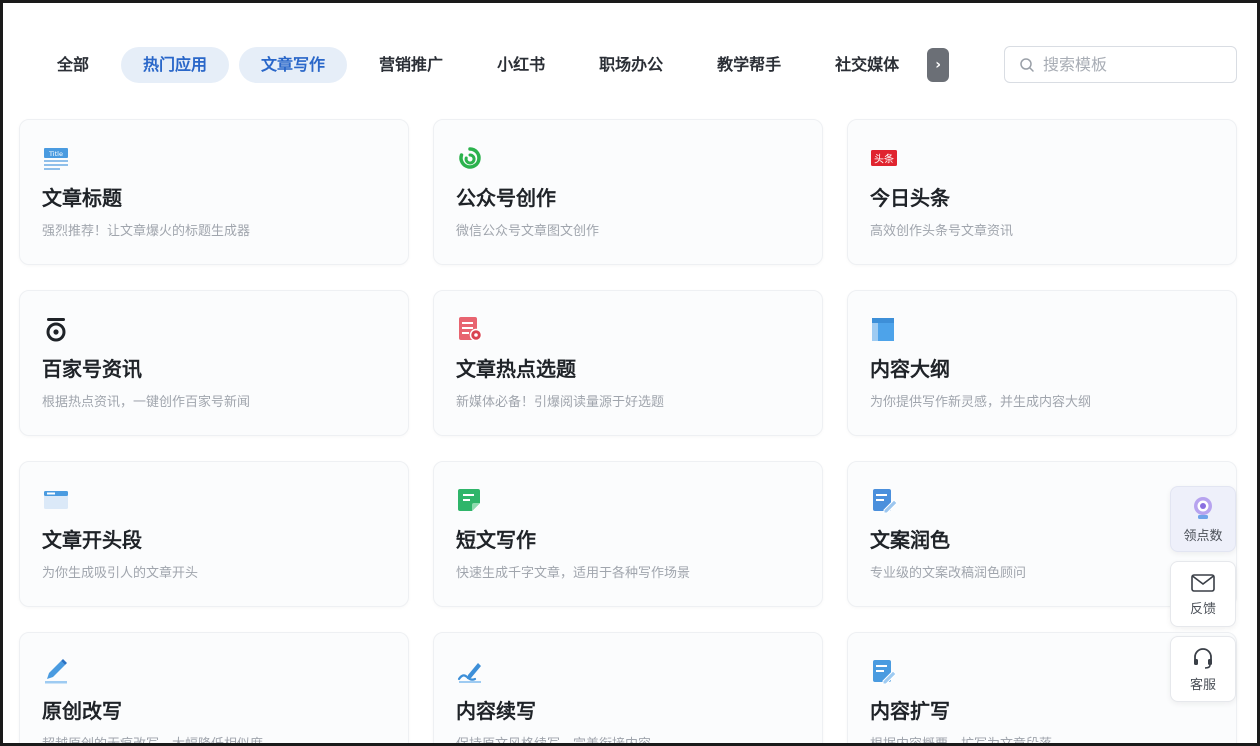 The width and height of the screenshot is (1260, 746). I want to click on template-card-baijiahao: 百家号资讯 根据热点资讯，一键创作百家号新闻, so click(214, 363).